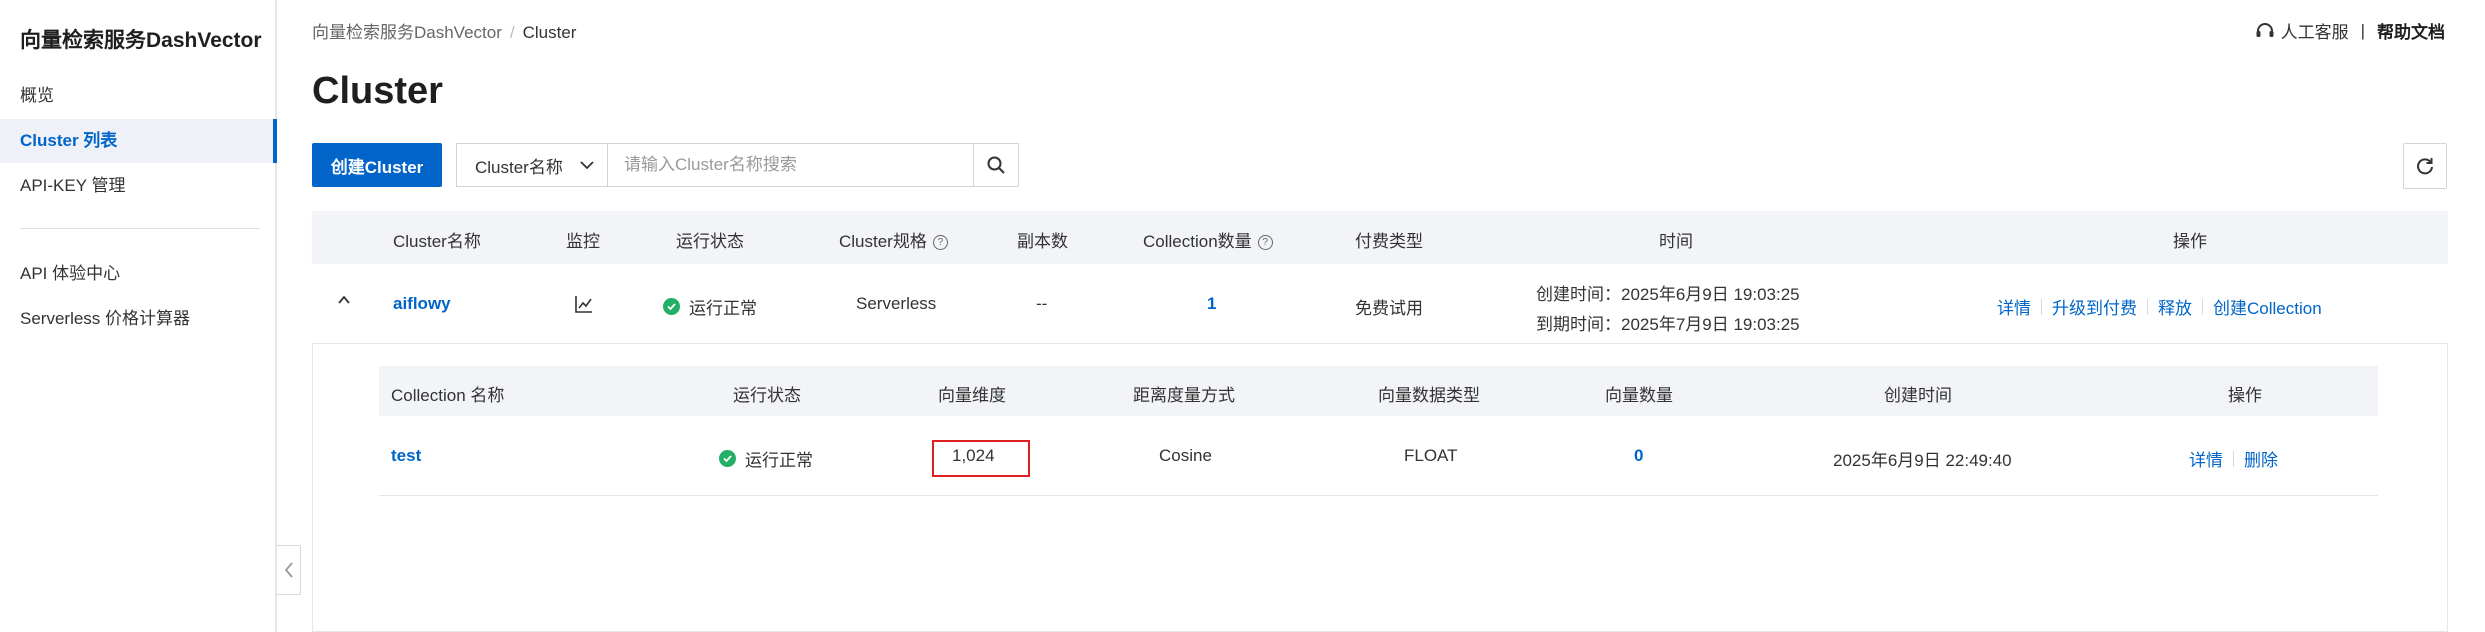  I want to click on collection-created-time: 2025年6月9日 22:49:40, so click(1922, 460).